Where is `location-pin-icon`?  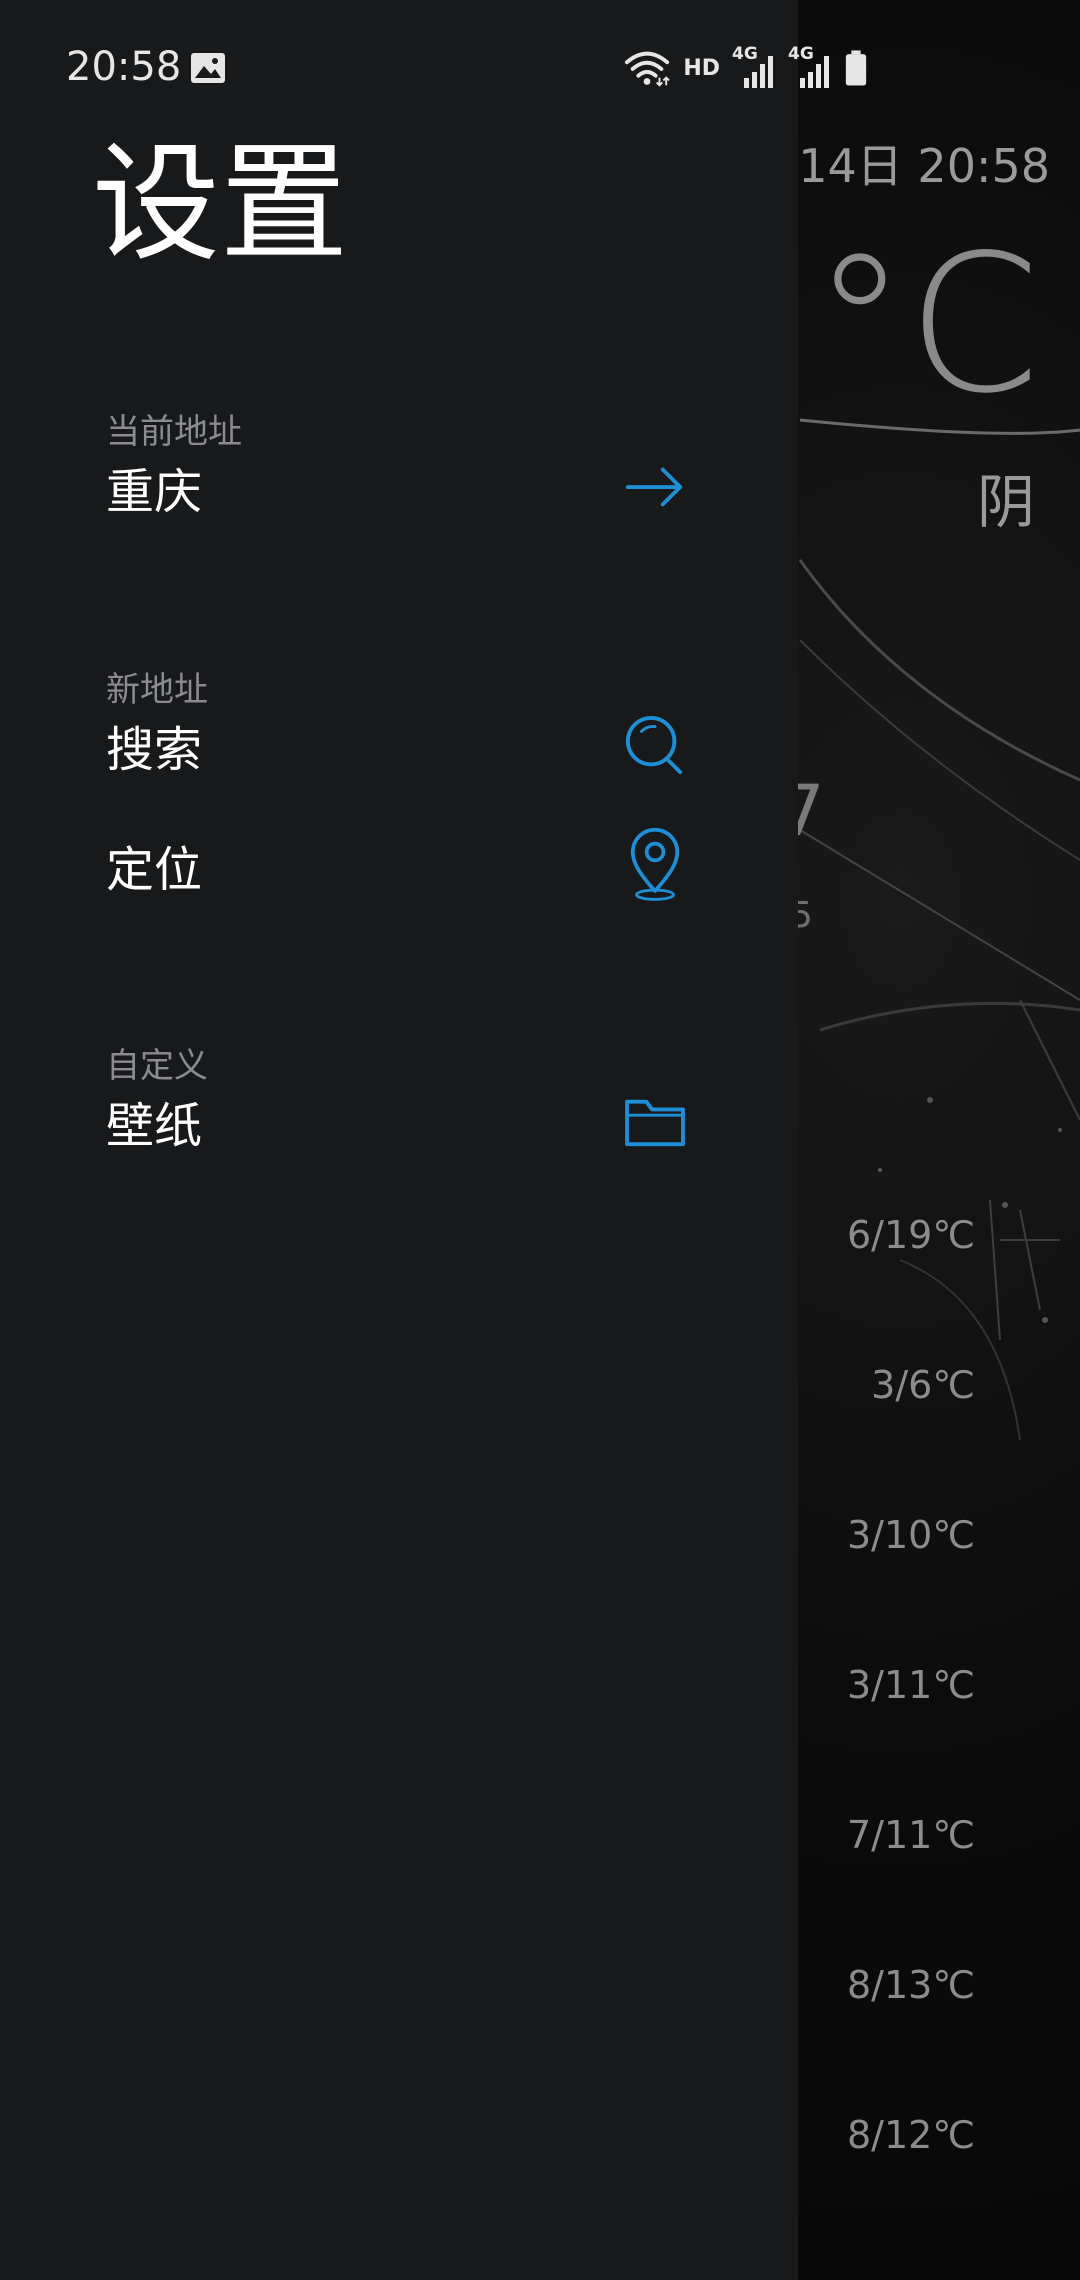 location-pin-icon is located at coordinates (655, 865).